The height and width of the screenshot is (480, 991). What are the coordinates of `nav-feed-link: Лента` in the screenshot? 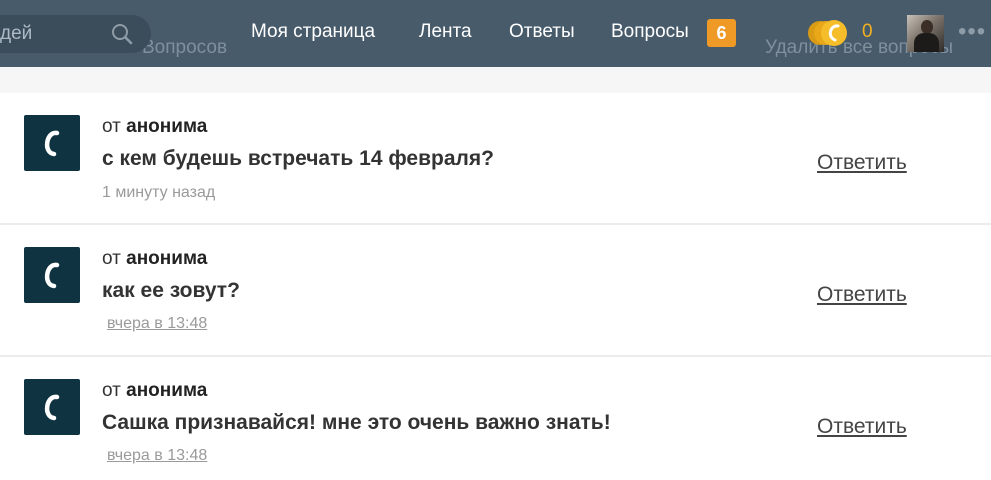 It's located at (445, 32).